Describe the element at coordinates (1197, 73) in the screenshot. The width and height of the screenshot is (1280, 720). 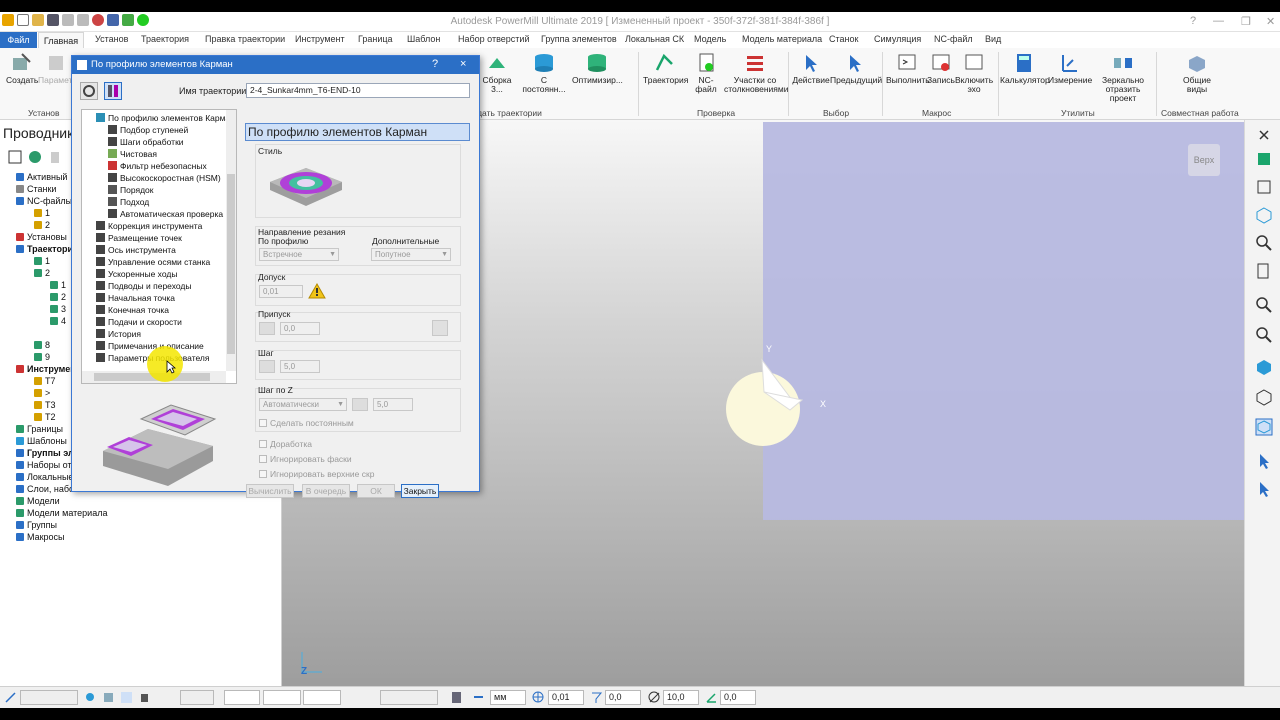
I see `shared-views-button: Общие виды` at that location.